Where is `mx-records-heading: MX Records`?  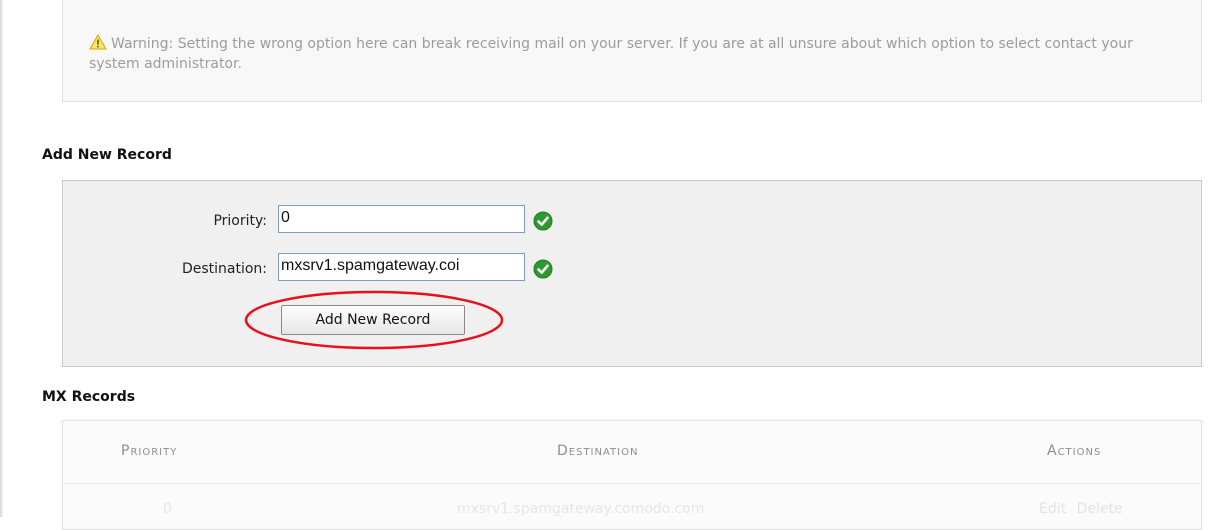
mx-records-heading: MX Records is located at coordinates (89, 397).